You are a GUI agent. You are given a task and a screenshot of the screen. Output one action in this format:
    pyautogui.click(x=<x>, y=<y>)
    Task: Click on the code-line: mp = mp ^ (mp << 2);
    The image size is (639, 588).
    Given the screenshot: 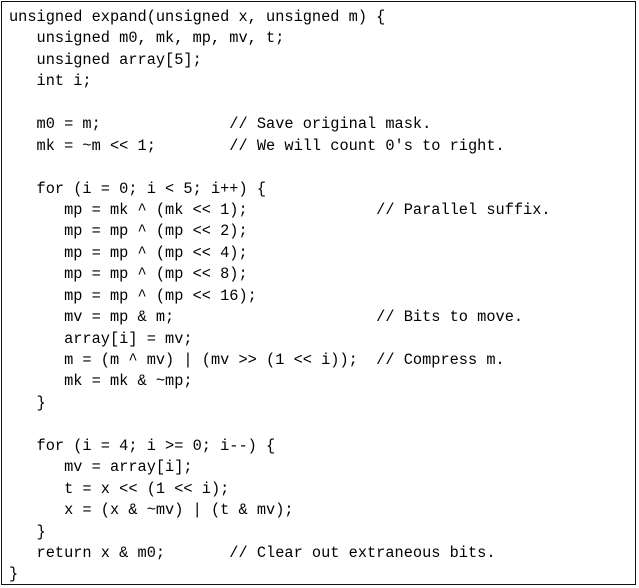 What is the action you would take?
    pyautogui.click(x=128, y=231)
    